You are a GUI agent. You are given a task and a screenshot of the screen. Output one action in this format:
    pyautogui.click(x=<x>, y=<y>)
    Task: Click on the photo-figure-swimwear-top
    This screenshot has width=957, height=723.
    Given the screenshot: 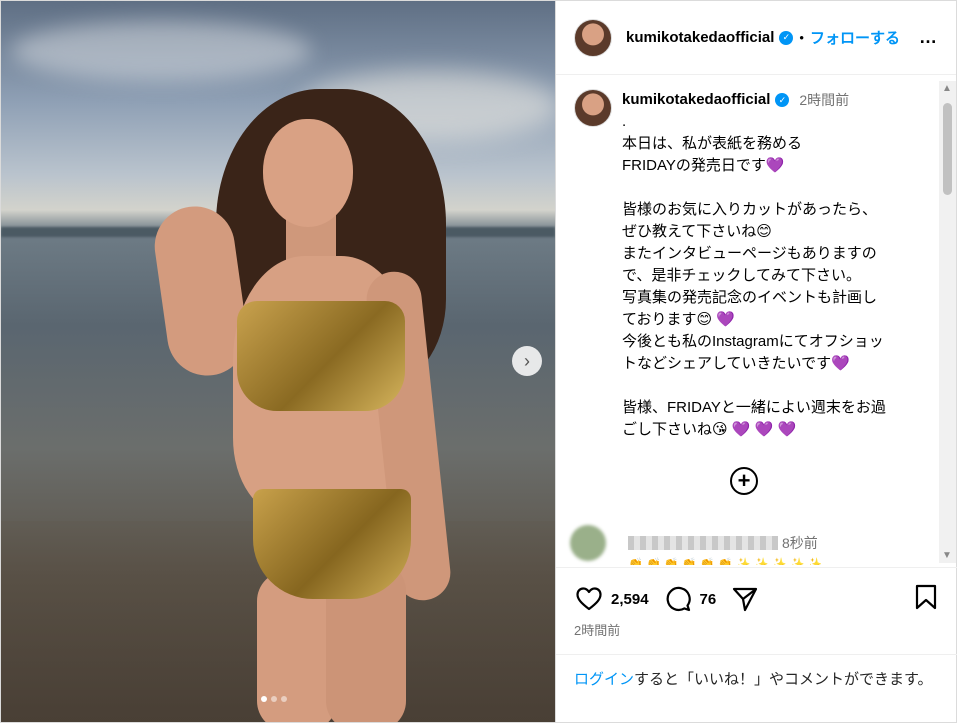 What is the action you would take?
    pyautogui.click(x=321, y=356)
    